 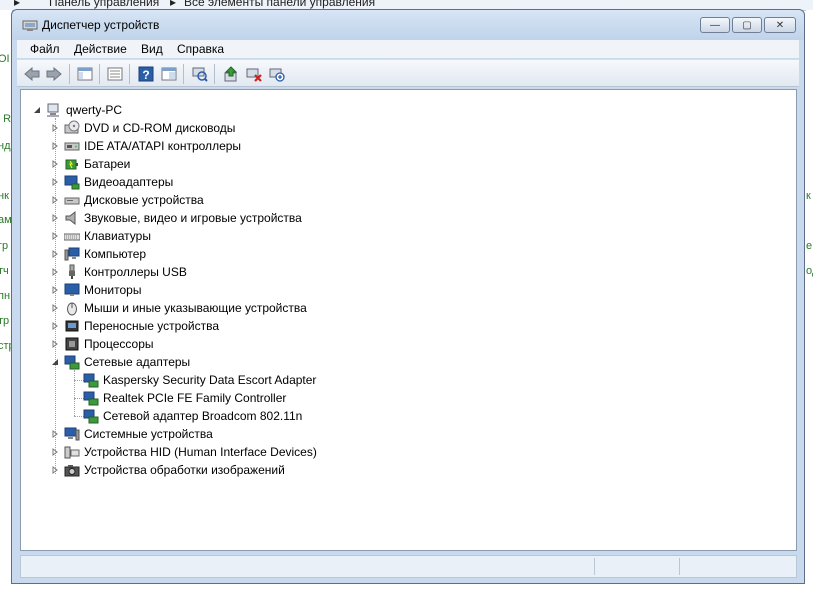 I want to click on device-item: Kaspersky Security Data Escort Adapter, so click(x=199, y=380).